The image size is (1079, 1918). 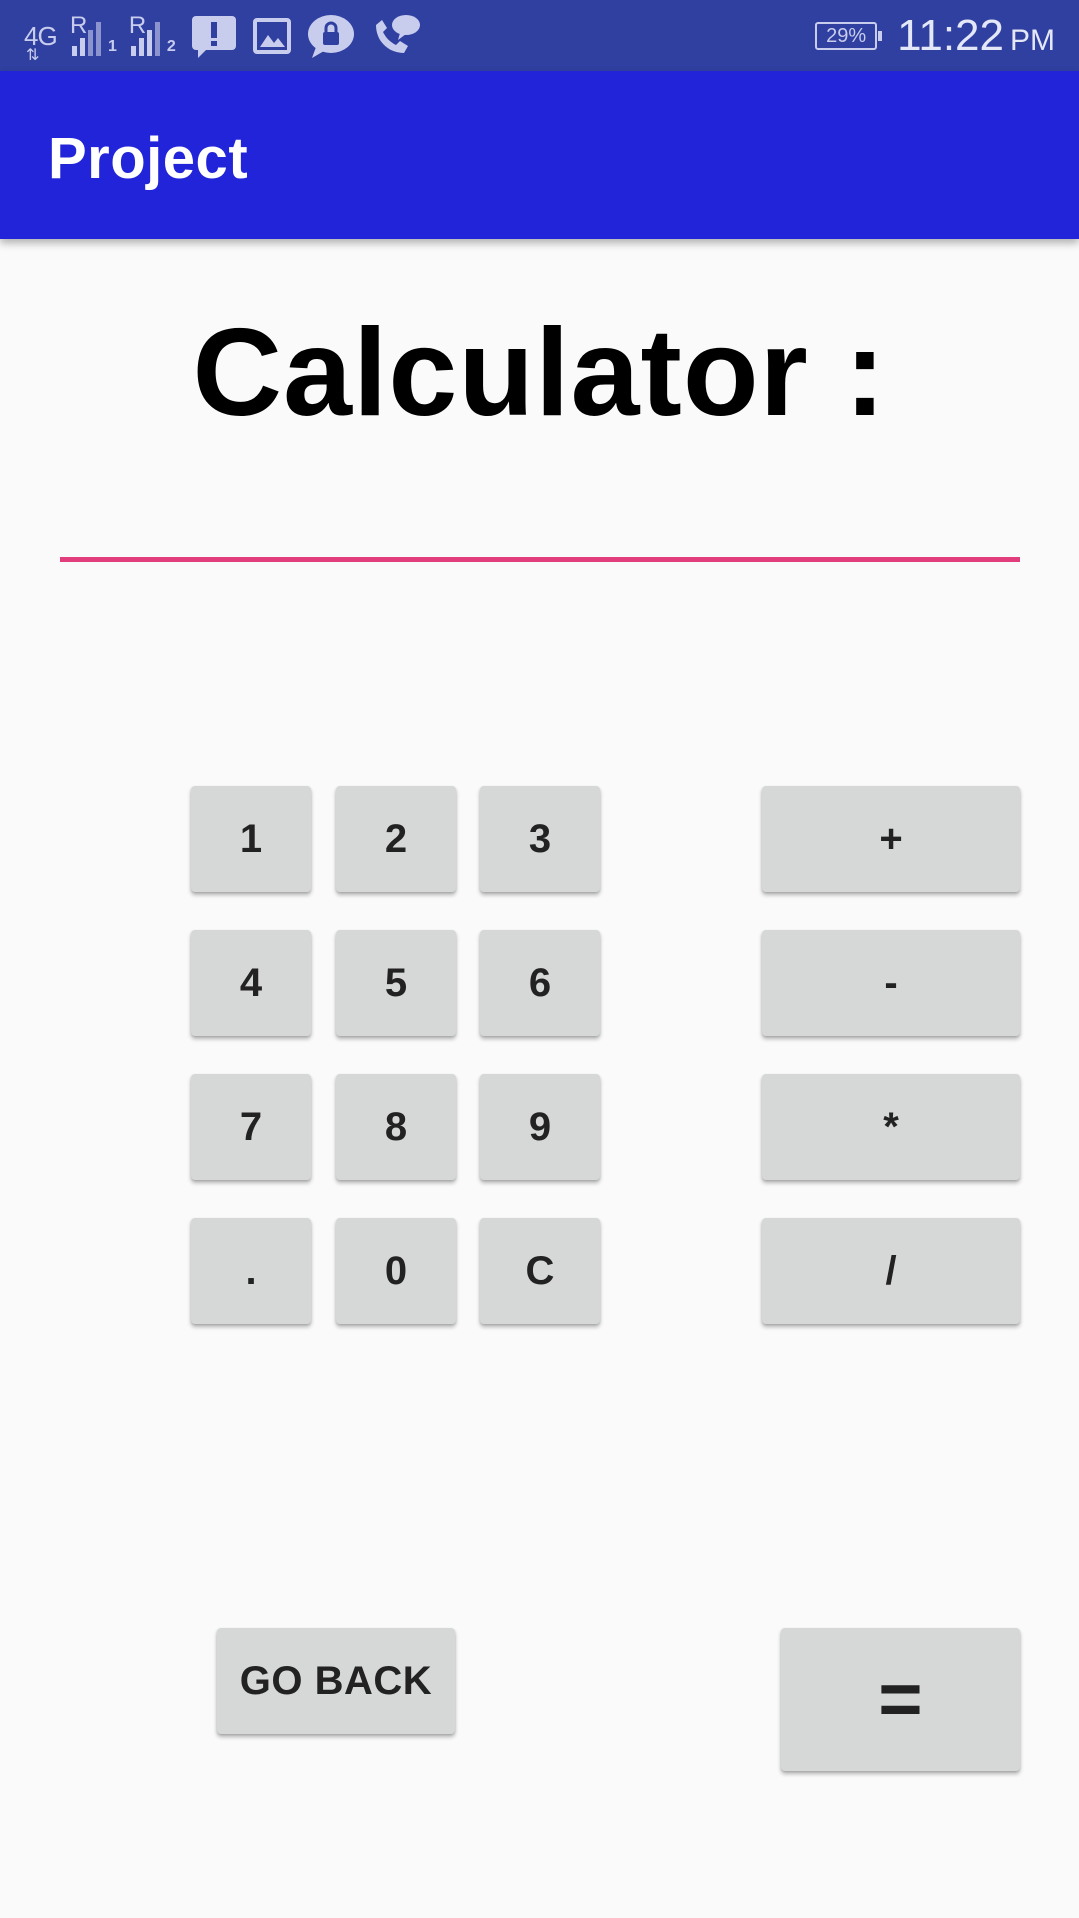 I want to click on digit-5-button: 5, so click(x=396, y=983).